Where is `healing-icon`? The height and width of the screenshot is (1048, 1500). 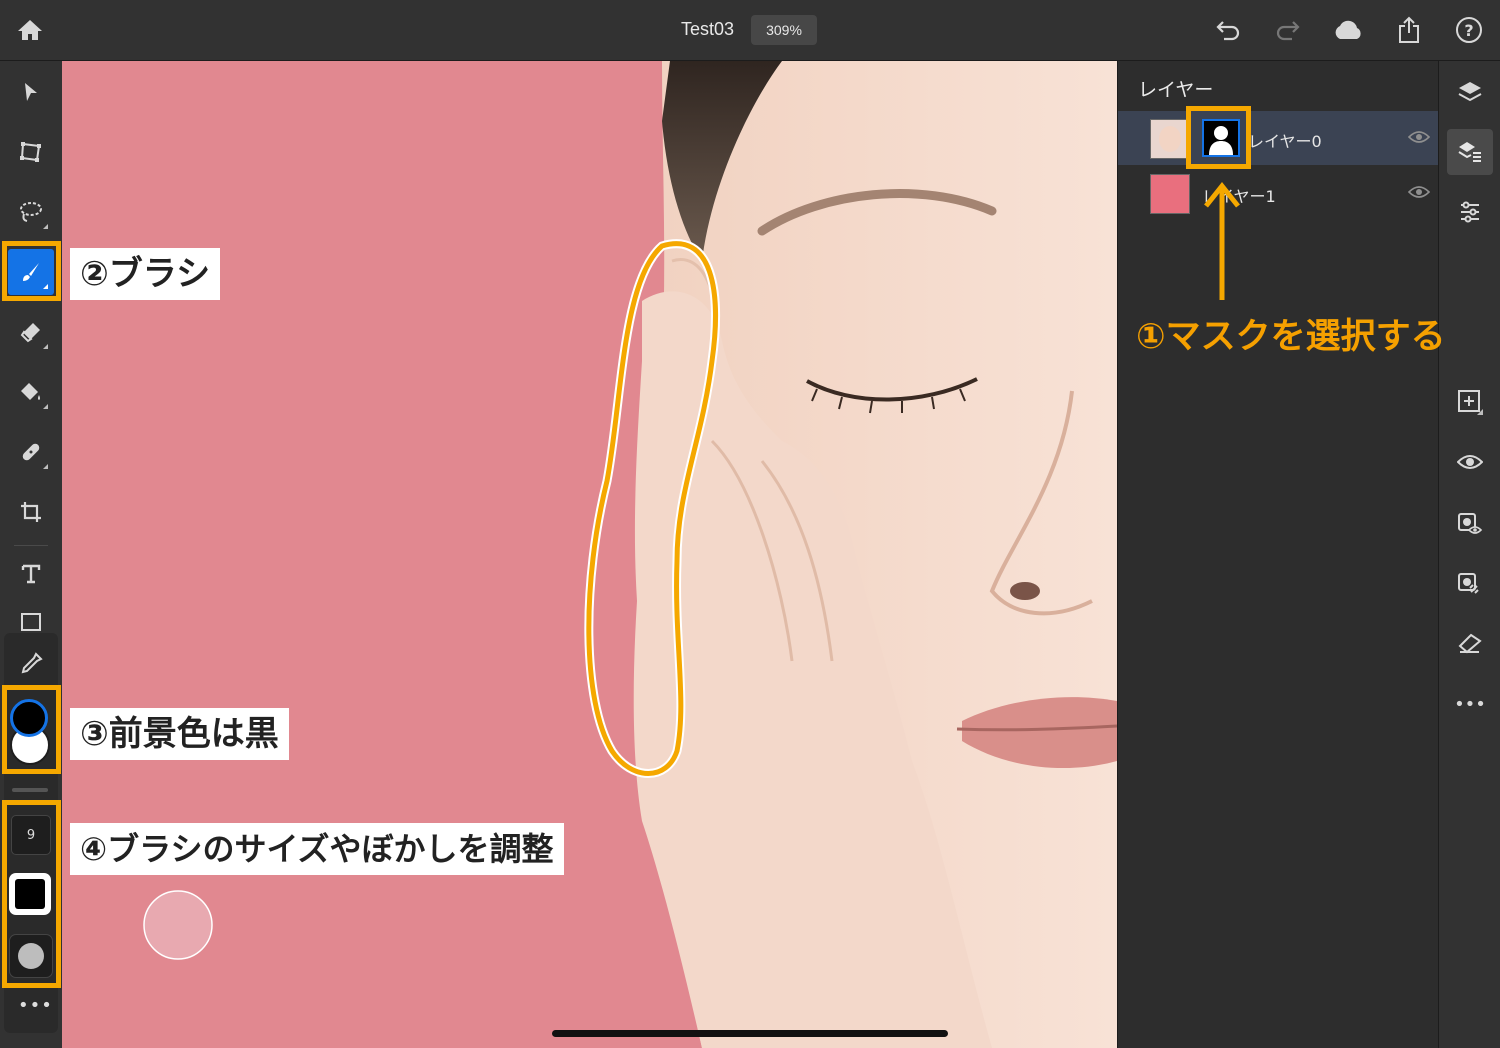 healing-icon is located at coordinates (31, 452).